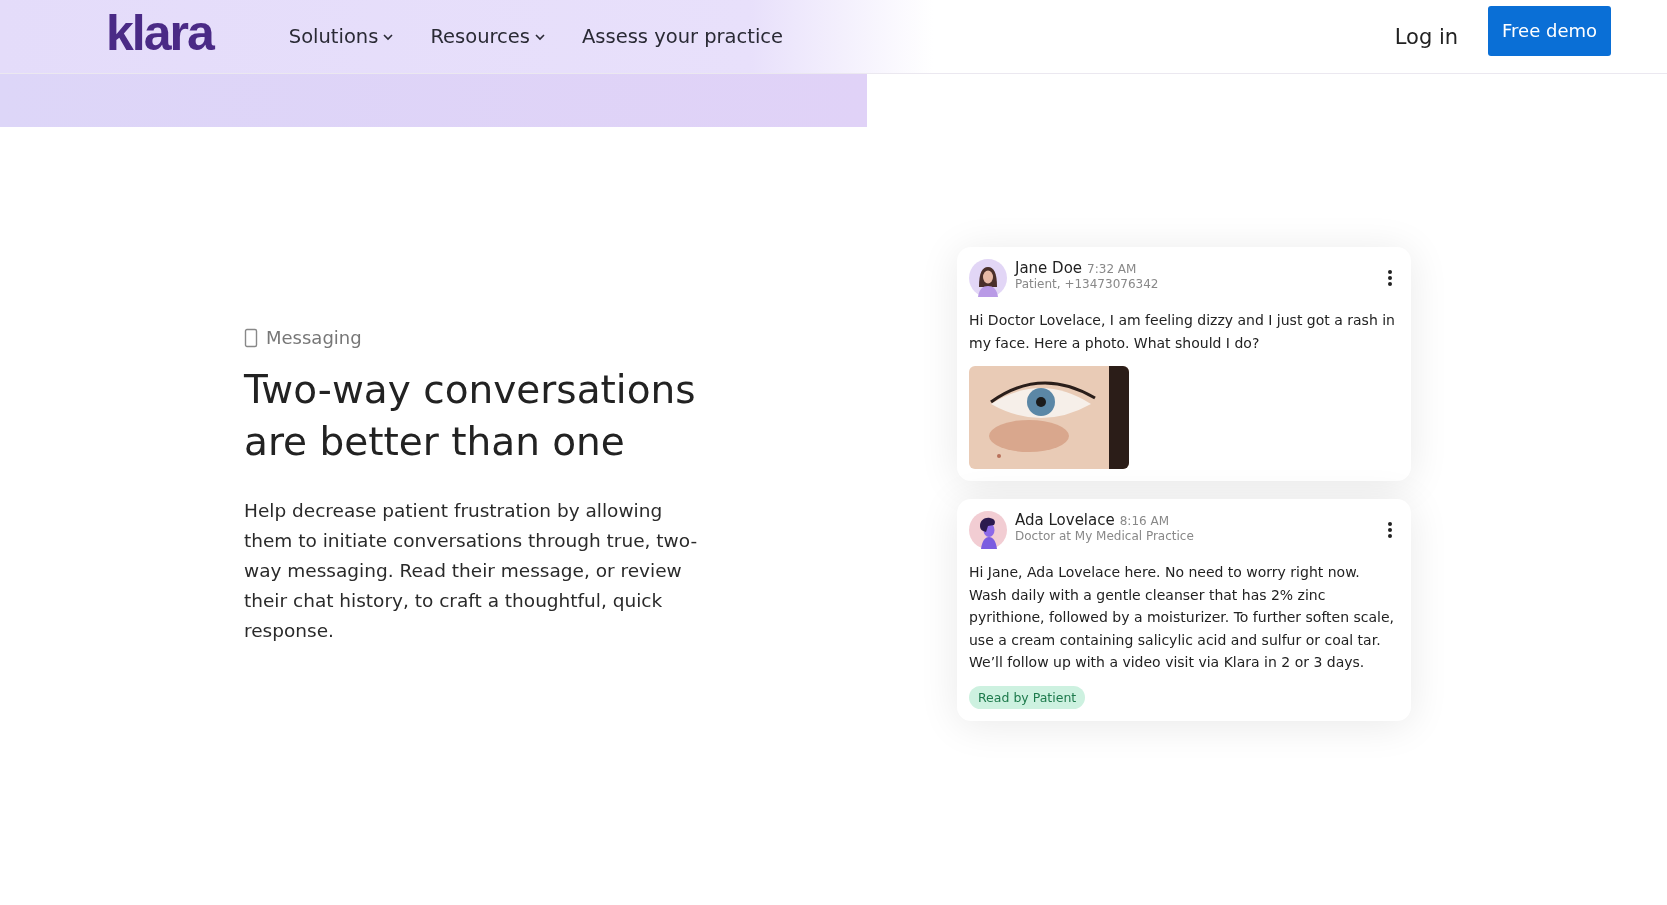 The image size is (1667, 905). What do you see at coordinates (1182, 617) in the screenshot?
I see `message-text: Hi Jane, Ada Lovelace here. No need to worry right now. Wash daily with a gentle cleanser that has 2% zinc pyrithione, followed by a moisturizer. To further soften scale, use a cream containing salicylic acid and sulfur or coal tar. We’ll follow up with a video visit via Klara in 2 or 3 days.` at bounding box center [1182, 617].